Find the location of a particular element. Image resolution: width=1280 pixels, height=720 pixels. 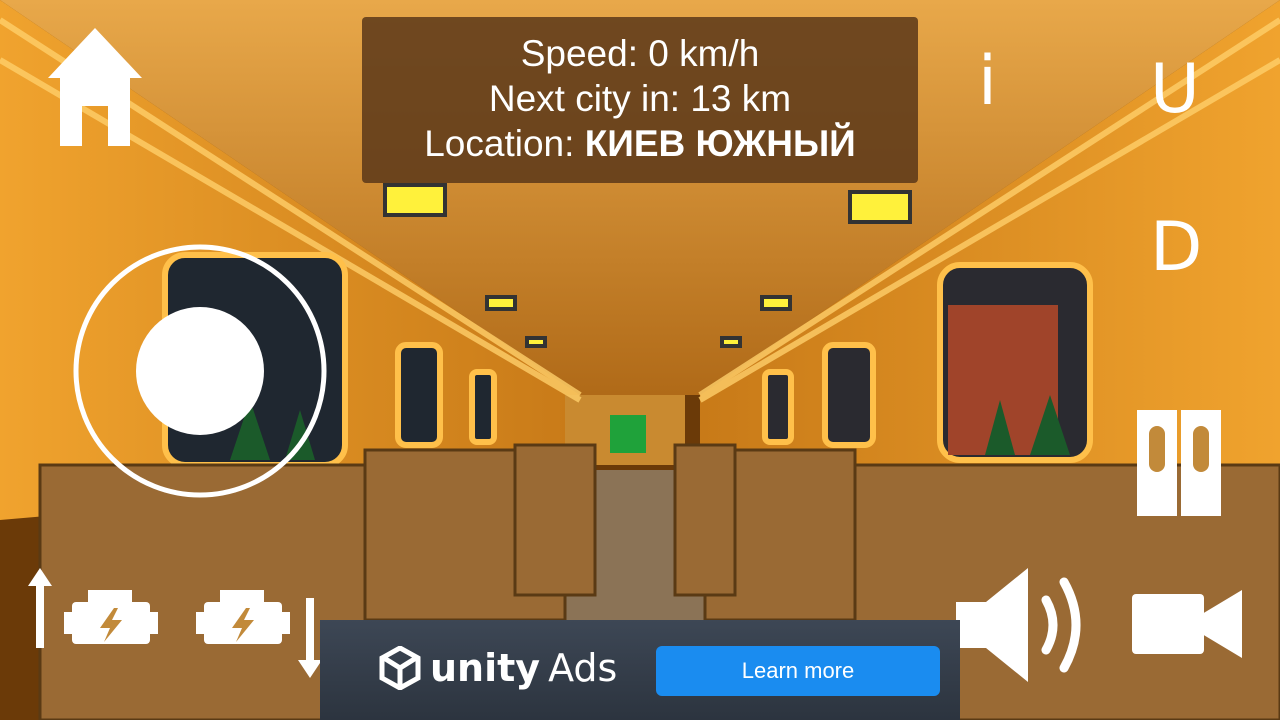

speaker-icon is located at coordinates (1018, 625).